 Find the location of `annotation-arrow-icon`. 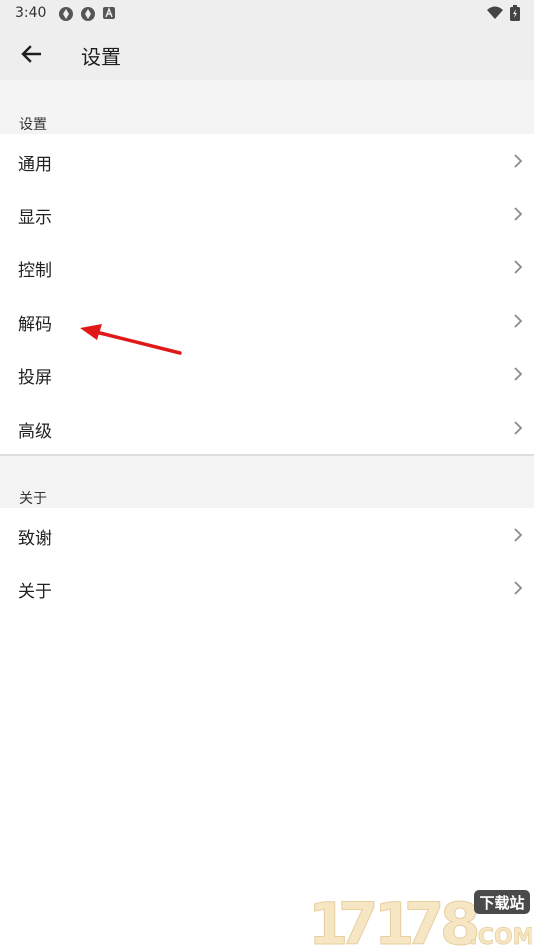

annotation-arrow-icon is located at coordinates (131, 339).